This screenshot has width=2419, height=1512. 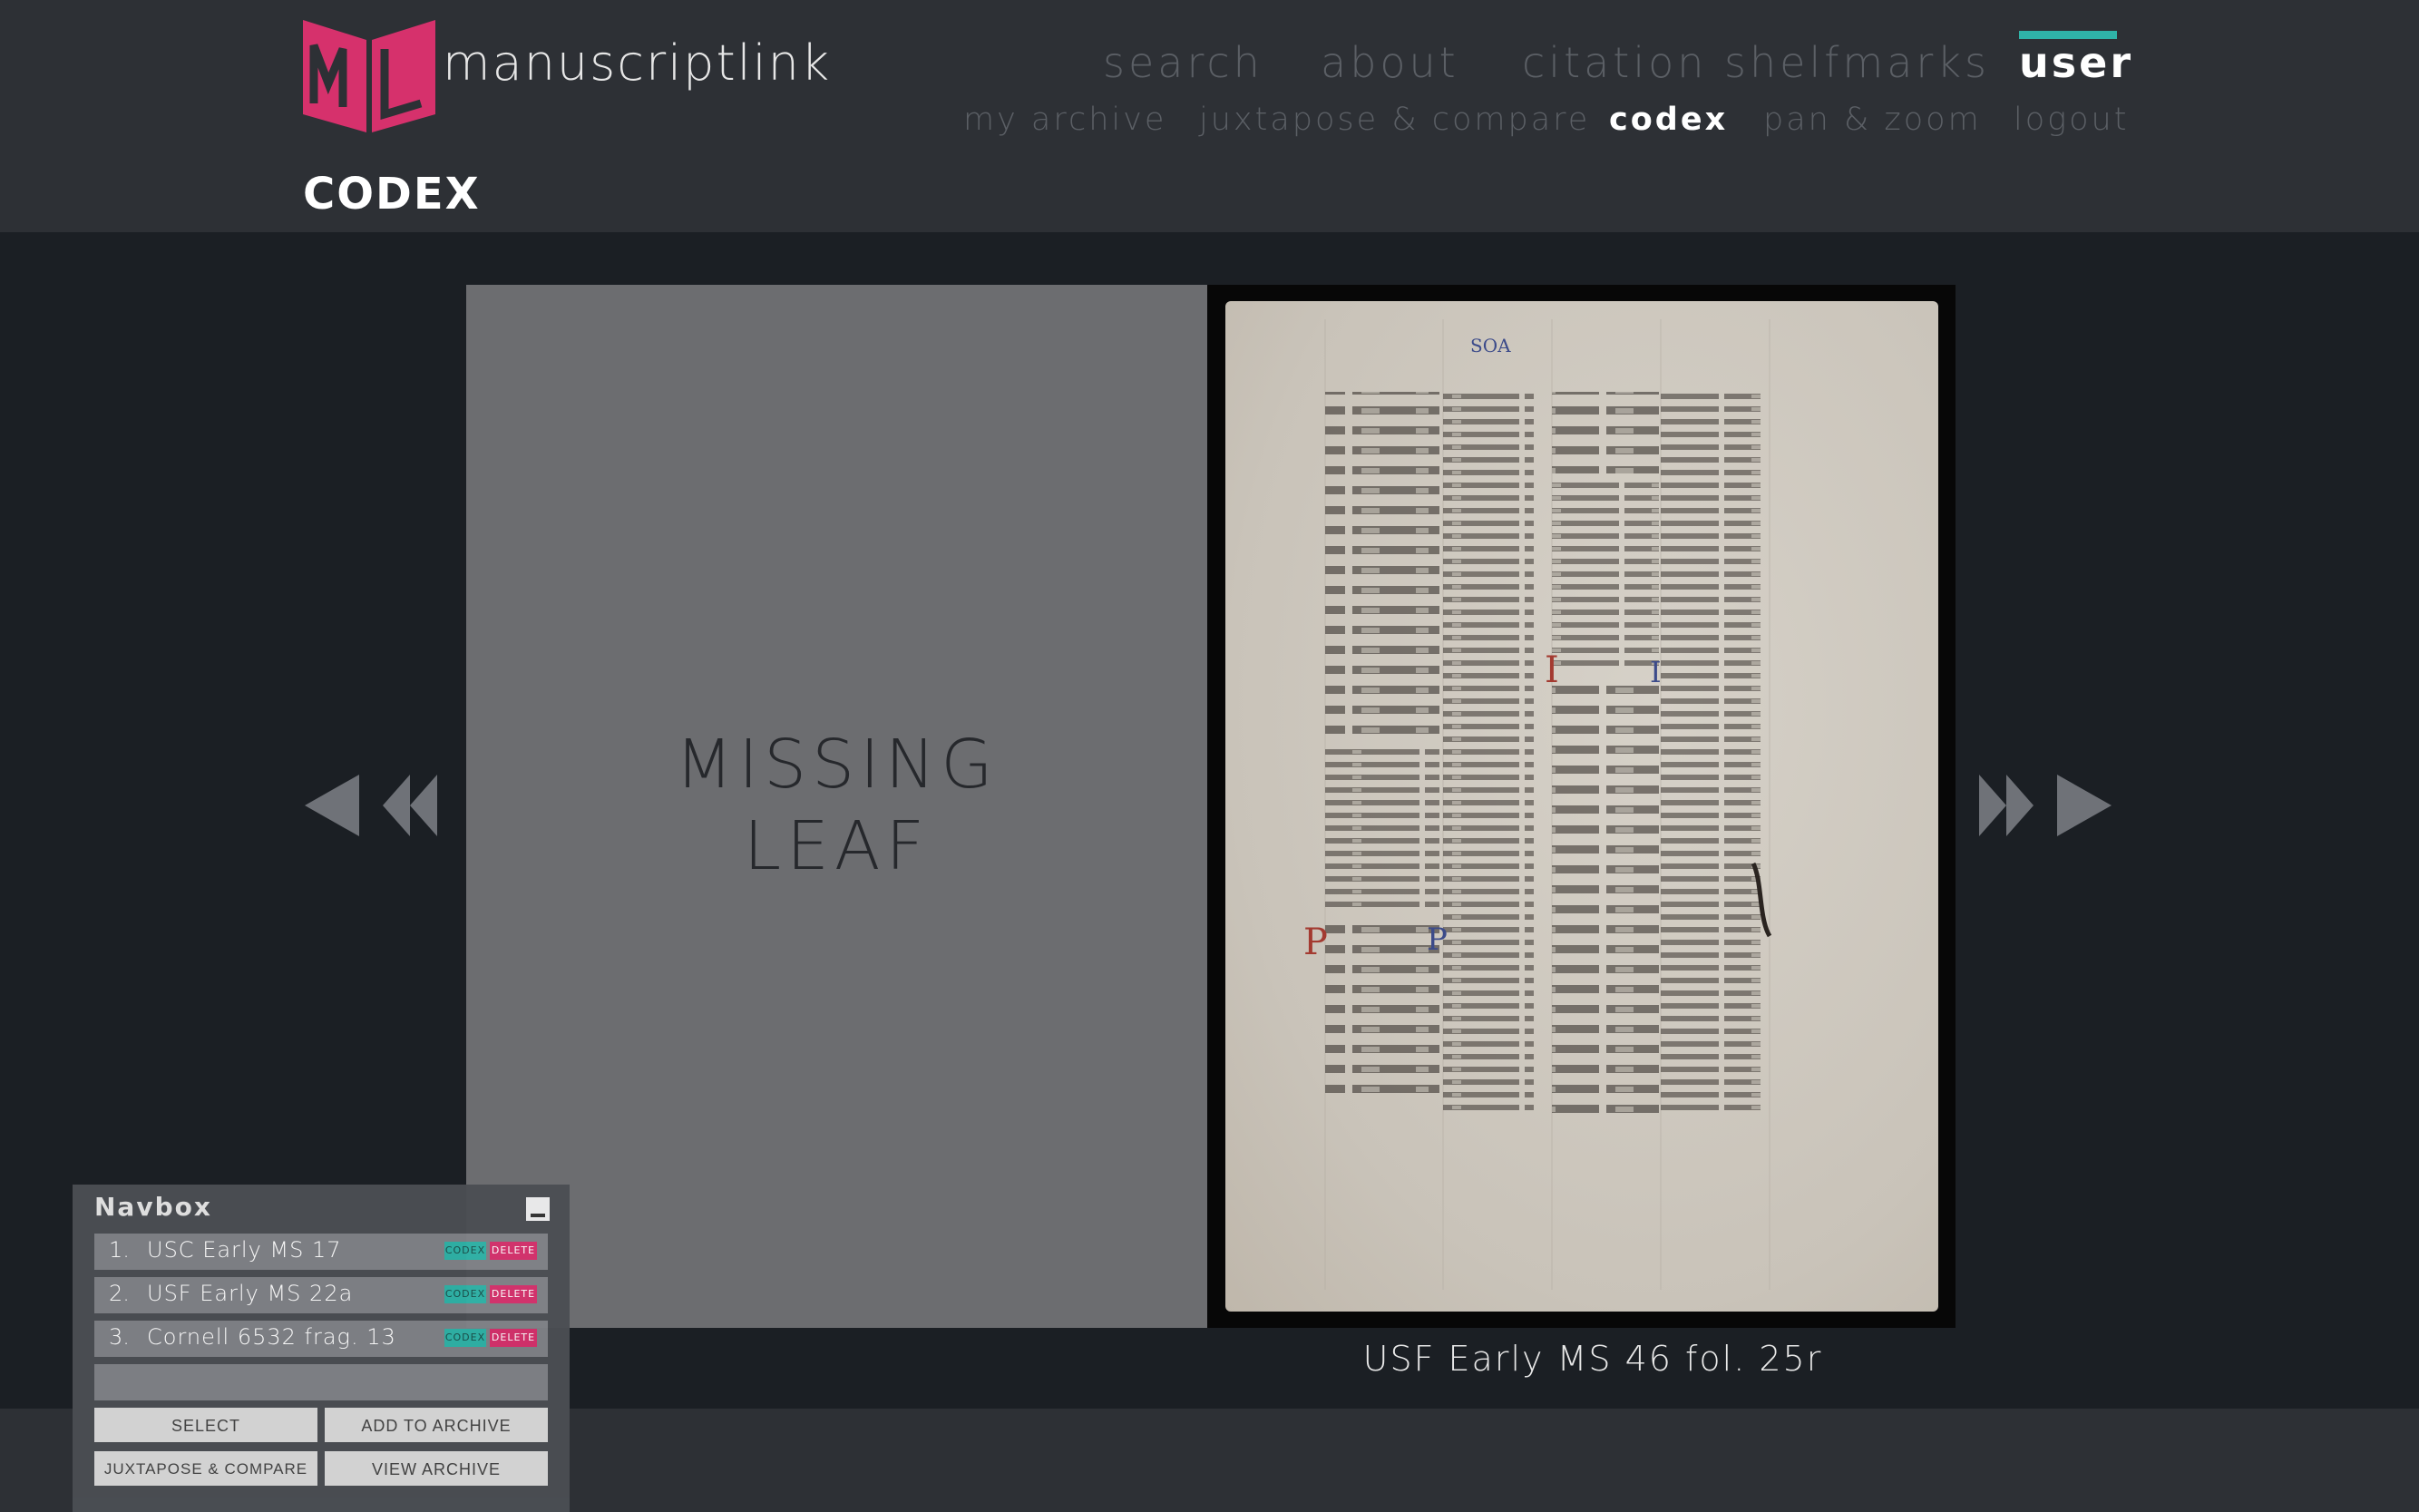 What do you see at coordinates (120, 1293) in the screenshot?
I see `navbox-item-number: 2.` at bounding box center [120, 1293].